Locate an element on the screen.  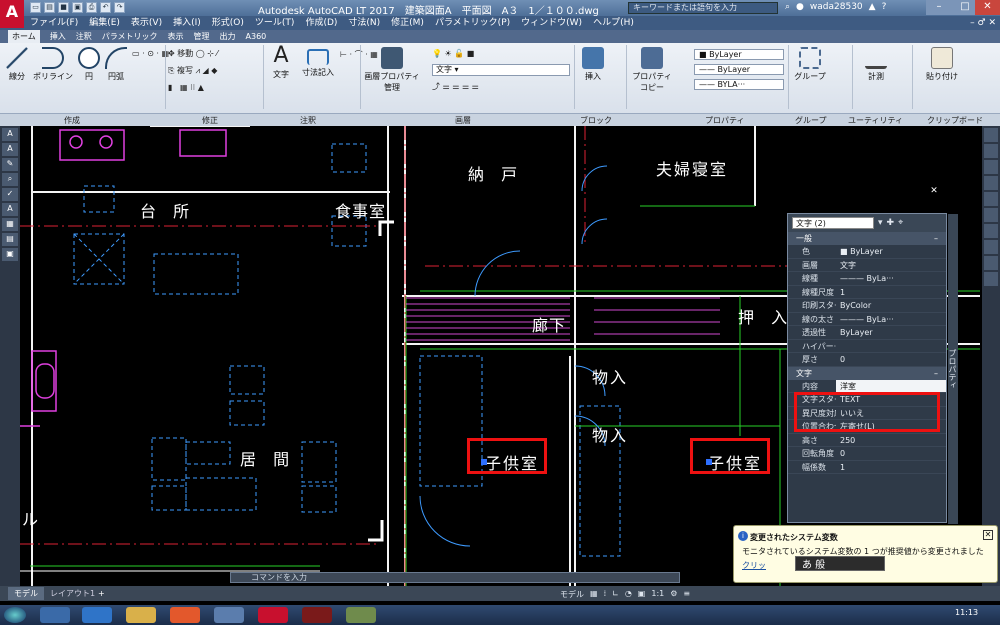
property-row: 内容 洋室 is located at coordinates (867, 386).